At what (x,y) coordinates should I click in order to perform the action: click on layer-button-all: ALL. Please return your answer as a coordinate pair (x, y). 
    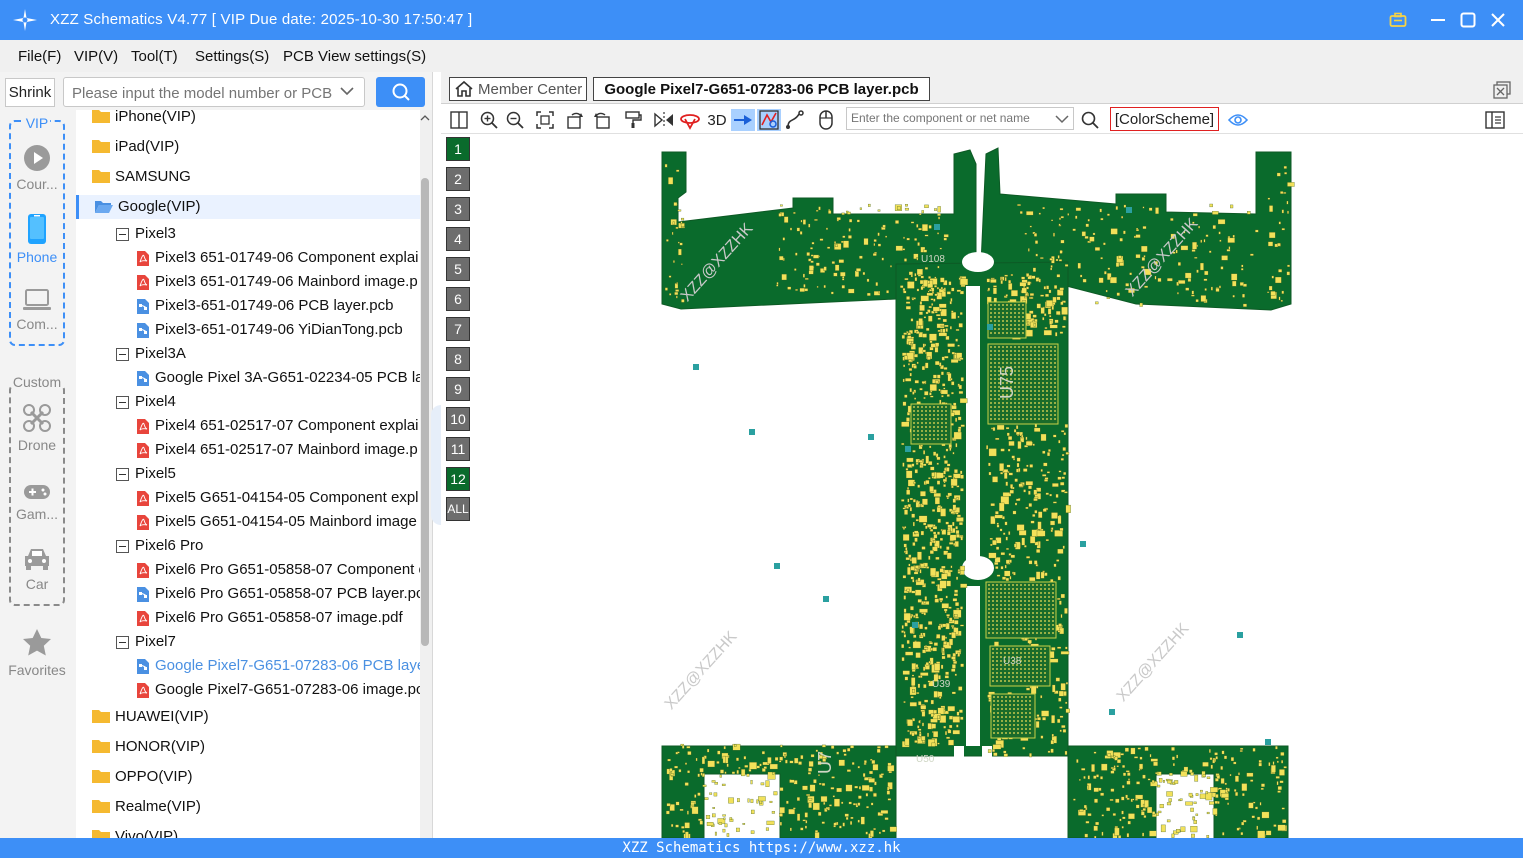
    Looking at the image, I should click on (458, 509).